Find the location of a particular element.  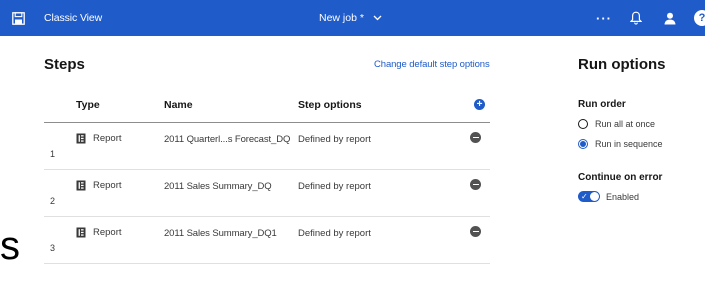

radio-run-in-sequence: Run in sequence is located at coordinates (620, 144).